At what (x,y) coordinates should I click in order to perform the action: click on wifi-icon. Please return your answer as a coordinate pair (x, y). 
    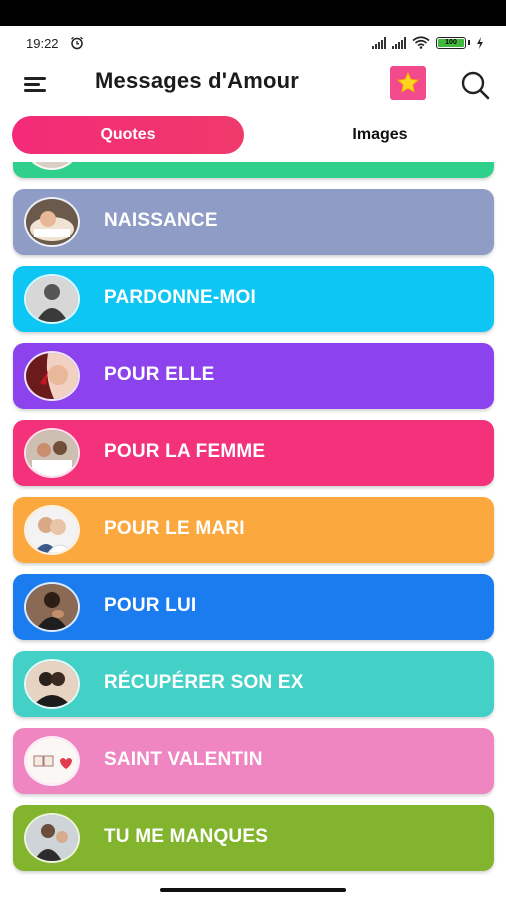
    Looking at the image, I should click on (421, 42).